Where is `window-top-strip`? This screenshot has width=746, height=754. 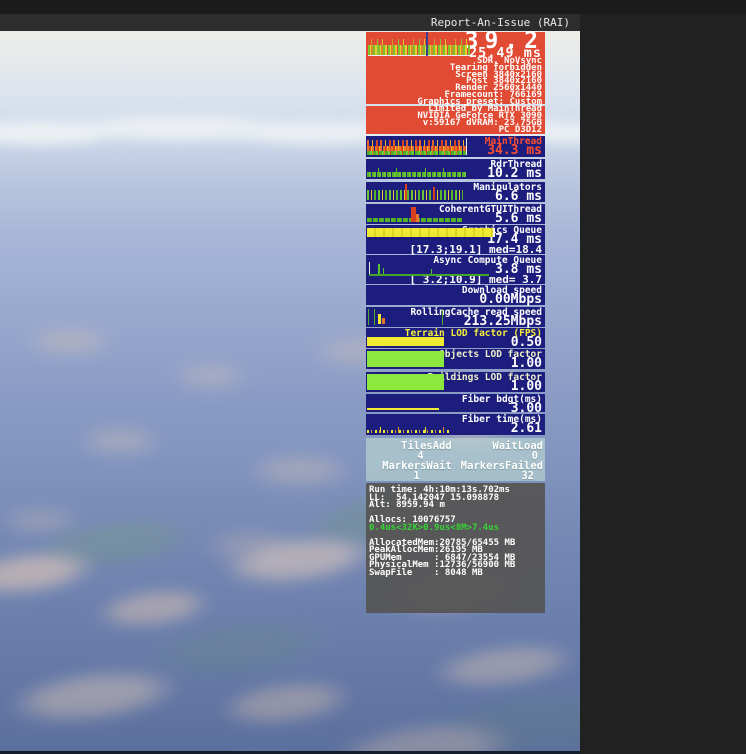 window-top-strip is located at coordinates (373, 7).